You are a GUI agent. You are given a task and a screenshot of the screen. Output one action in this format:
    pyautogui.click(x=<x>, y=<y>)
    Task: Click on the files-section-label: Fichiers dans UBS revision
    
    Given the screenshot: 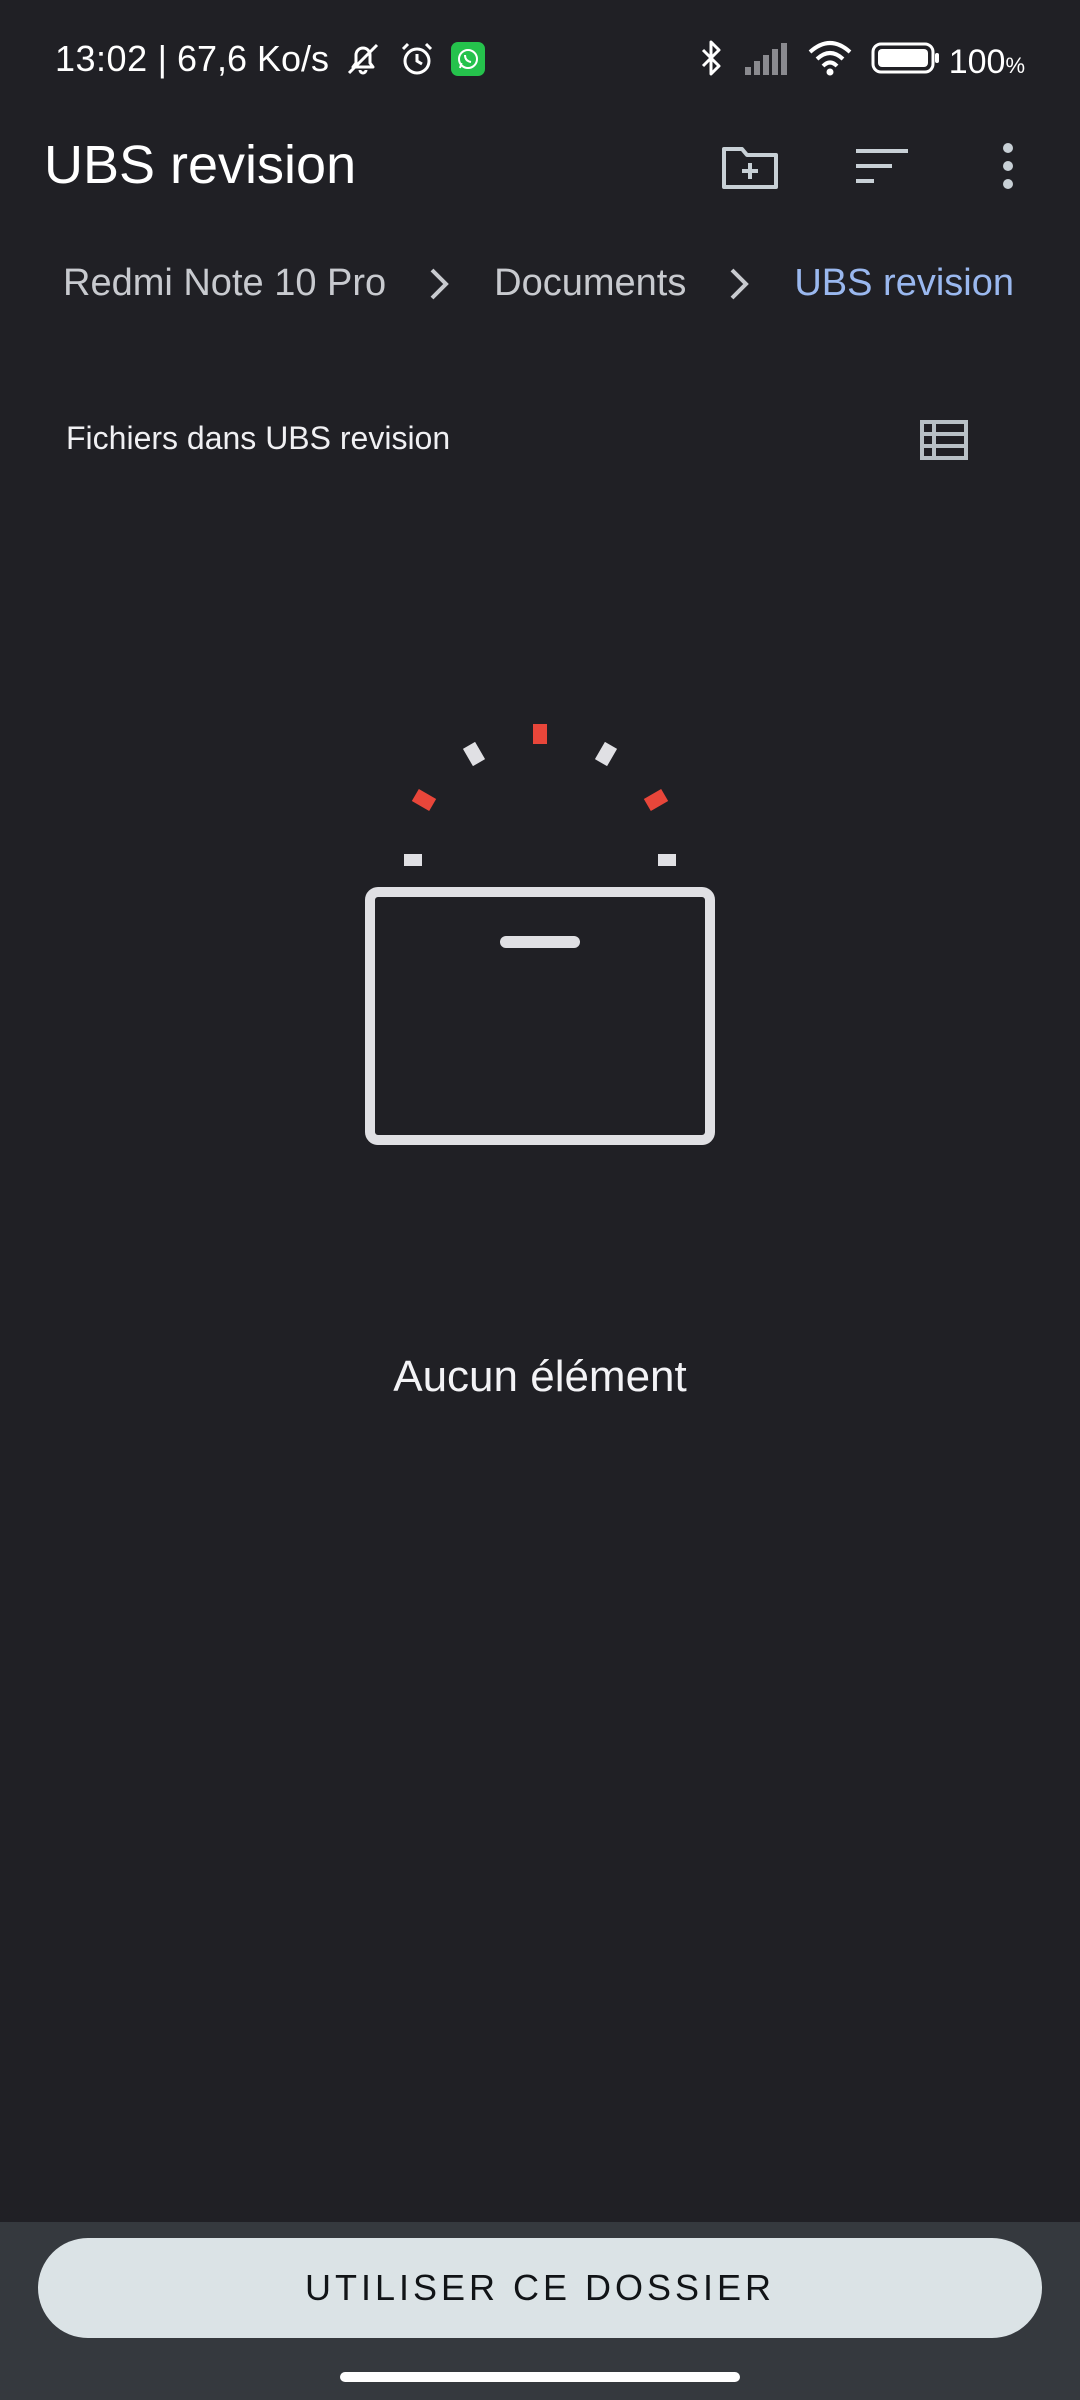 What is the action you would take?
    pyautogui.click(x=258, y=438)
    